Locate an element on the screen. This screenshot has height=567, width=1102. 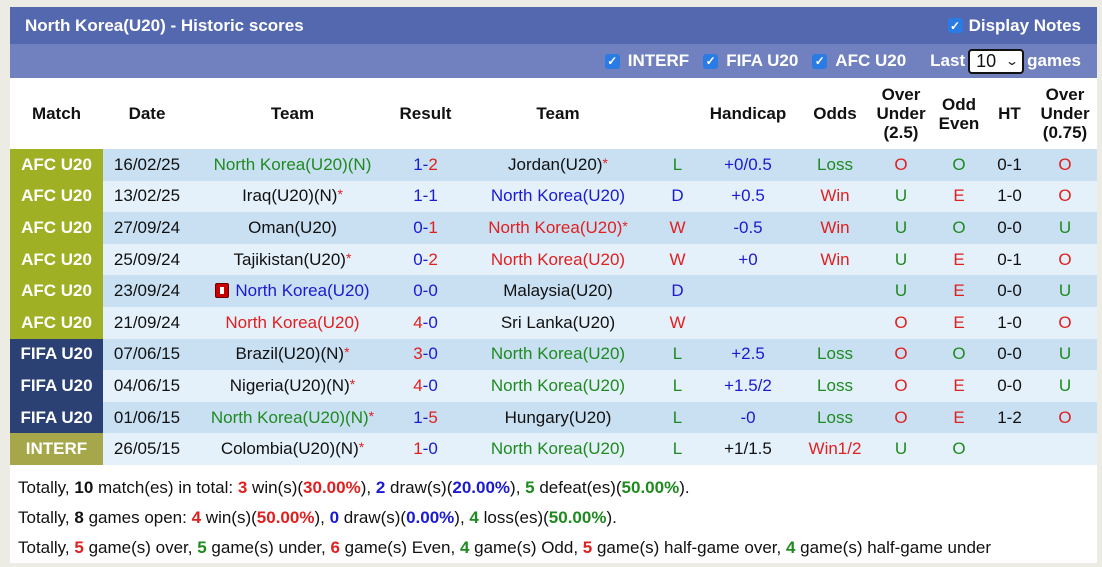
result-score: 1-5 is located at coordinates (425, 417).